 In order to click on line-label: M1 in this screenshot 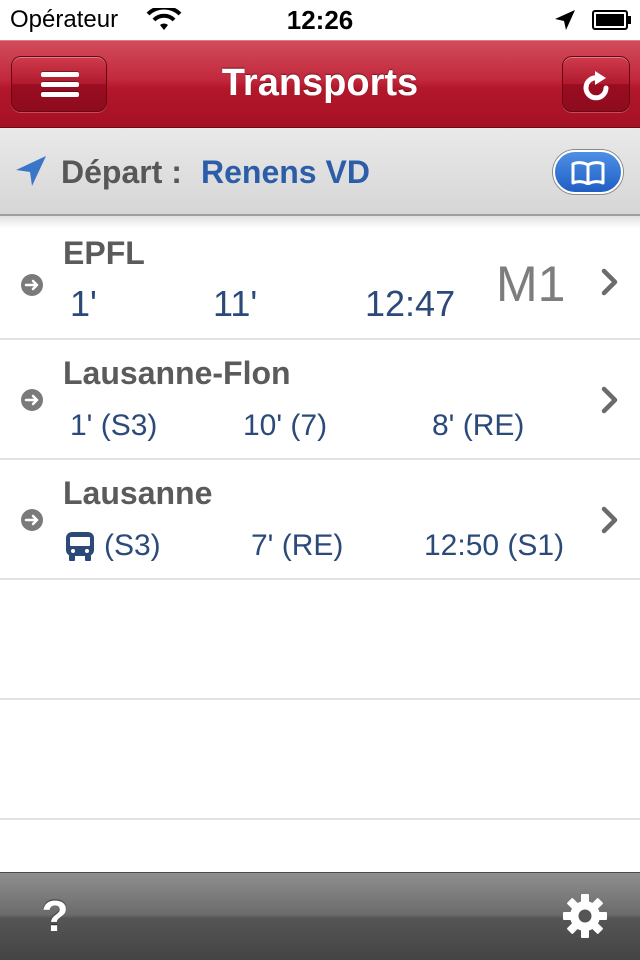, I will do `click(531, 284)`.